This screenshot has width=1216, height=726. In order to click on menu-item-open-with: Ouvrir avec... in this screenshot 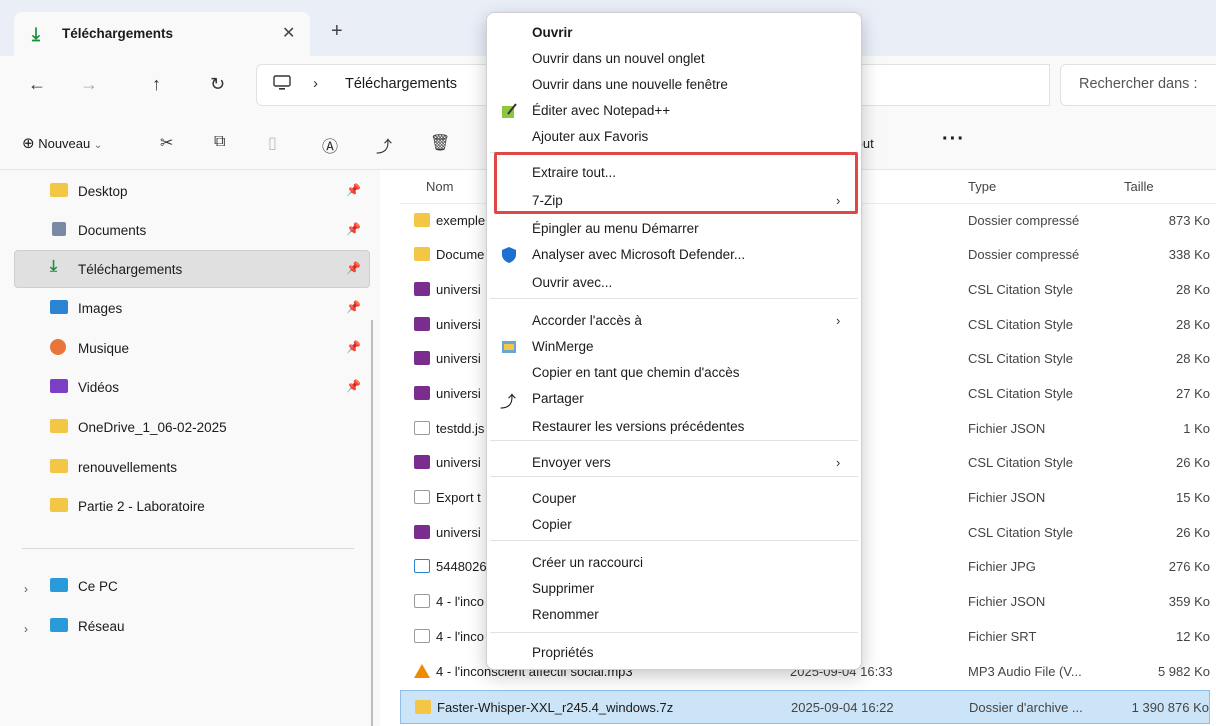, I will do `click(674, 283)`.